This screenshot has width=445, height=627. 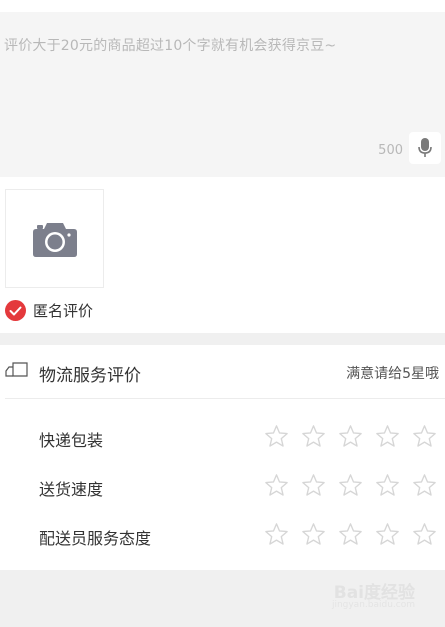 I want to click on rating-label-speed: 送货速度, so click(x=71, y=489).